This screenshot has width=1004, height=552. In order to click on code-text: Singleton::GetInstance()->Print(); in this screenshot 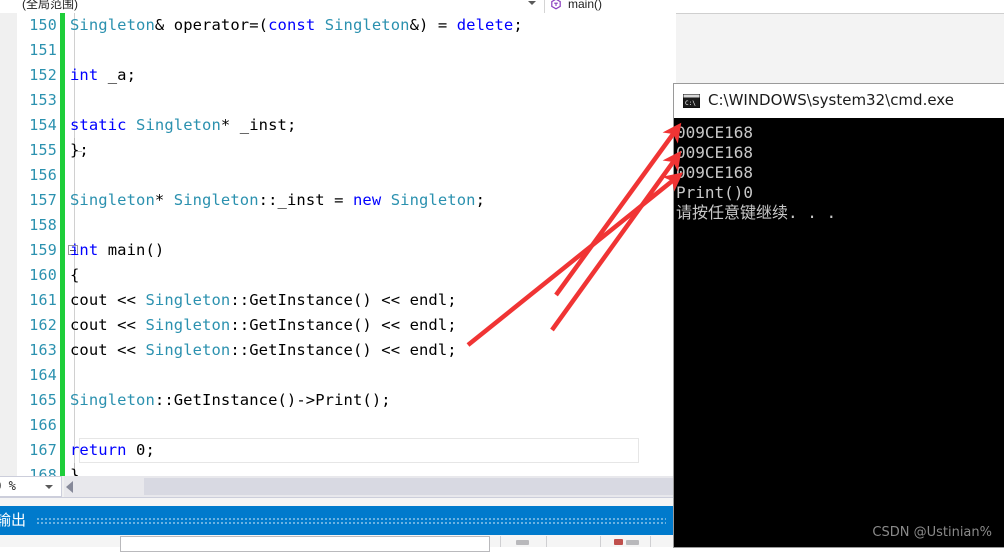, I will do `click(230, 400)`.